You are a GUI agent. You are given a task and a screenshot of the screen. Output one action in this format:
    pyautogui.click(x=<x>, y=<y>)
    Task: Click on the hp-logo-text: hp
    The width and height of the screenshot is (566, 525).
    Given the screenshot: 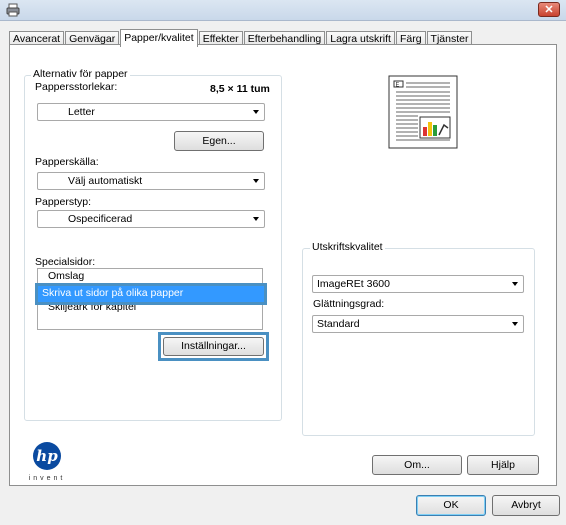 What is the action you would take?
    pyautogui.click(x=47, y=456)
    